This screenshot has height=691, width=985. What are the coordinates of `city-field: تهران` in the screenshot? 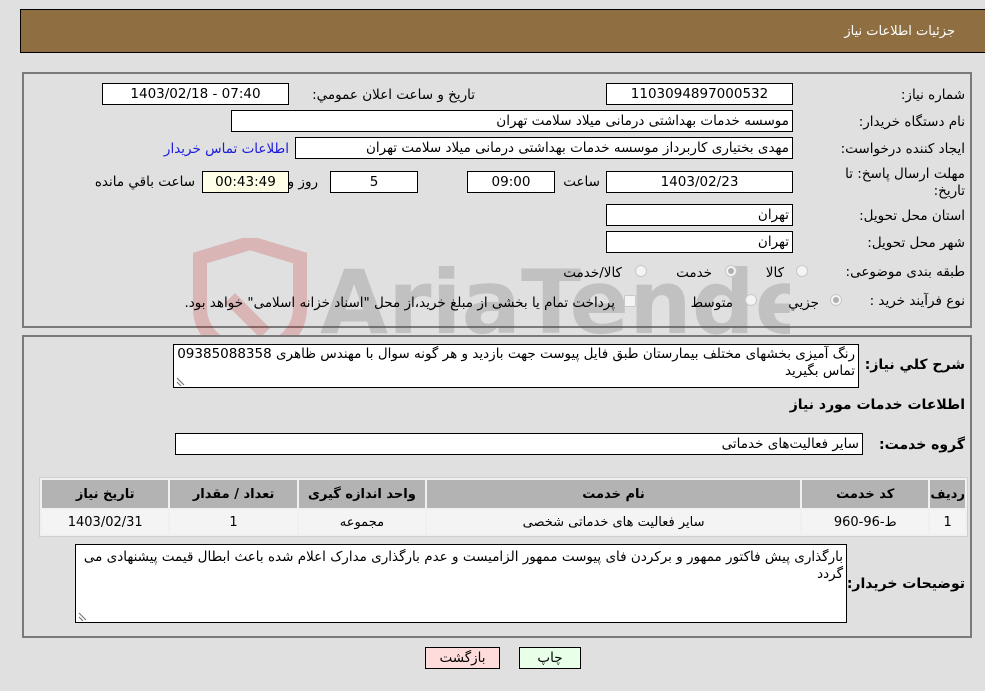 It's located at (699, 242).